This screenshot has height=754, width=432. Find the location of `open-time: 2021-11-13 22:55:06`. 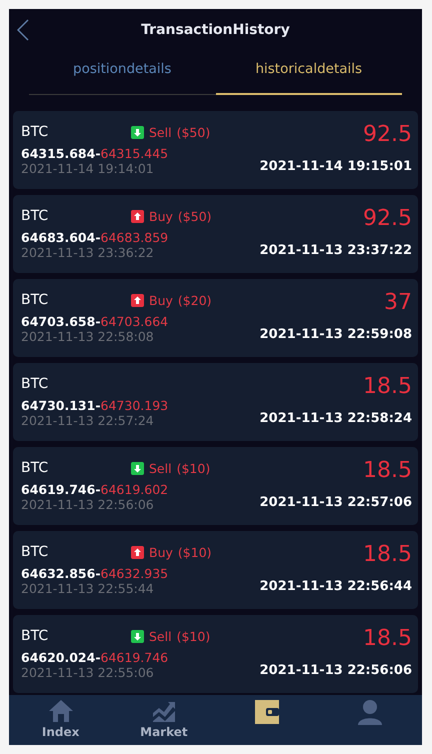

open-time: 2021-11-13 22:55:06 is located at coordinates (88, 672).